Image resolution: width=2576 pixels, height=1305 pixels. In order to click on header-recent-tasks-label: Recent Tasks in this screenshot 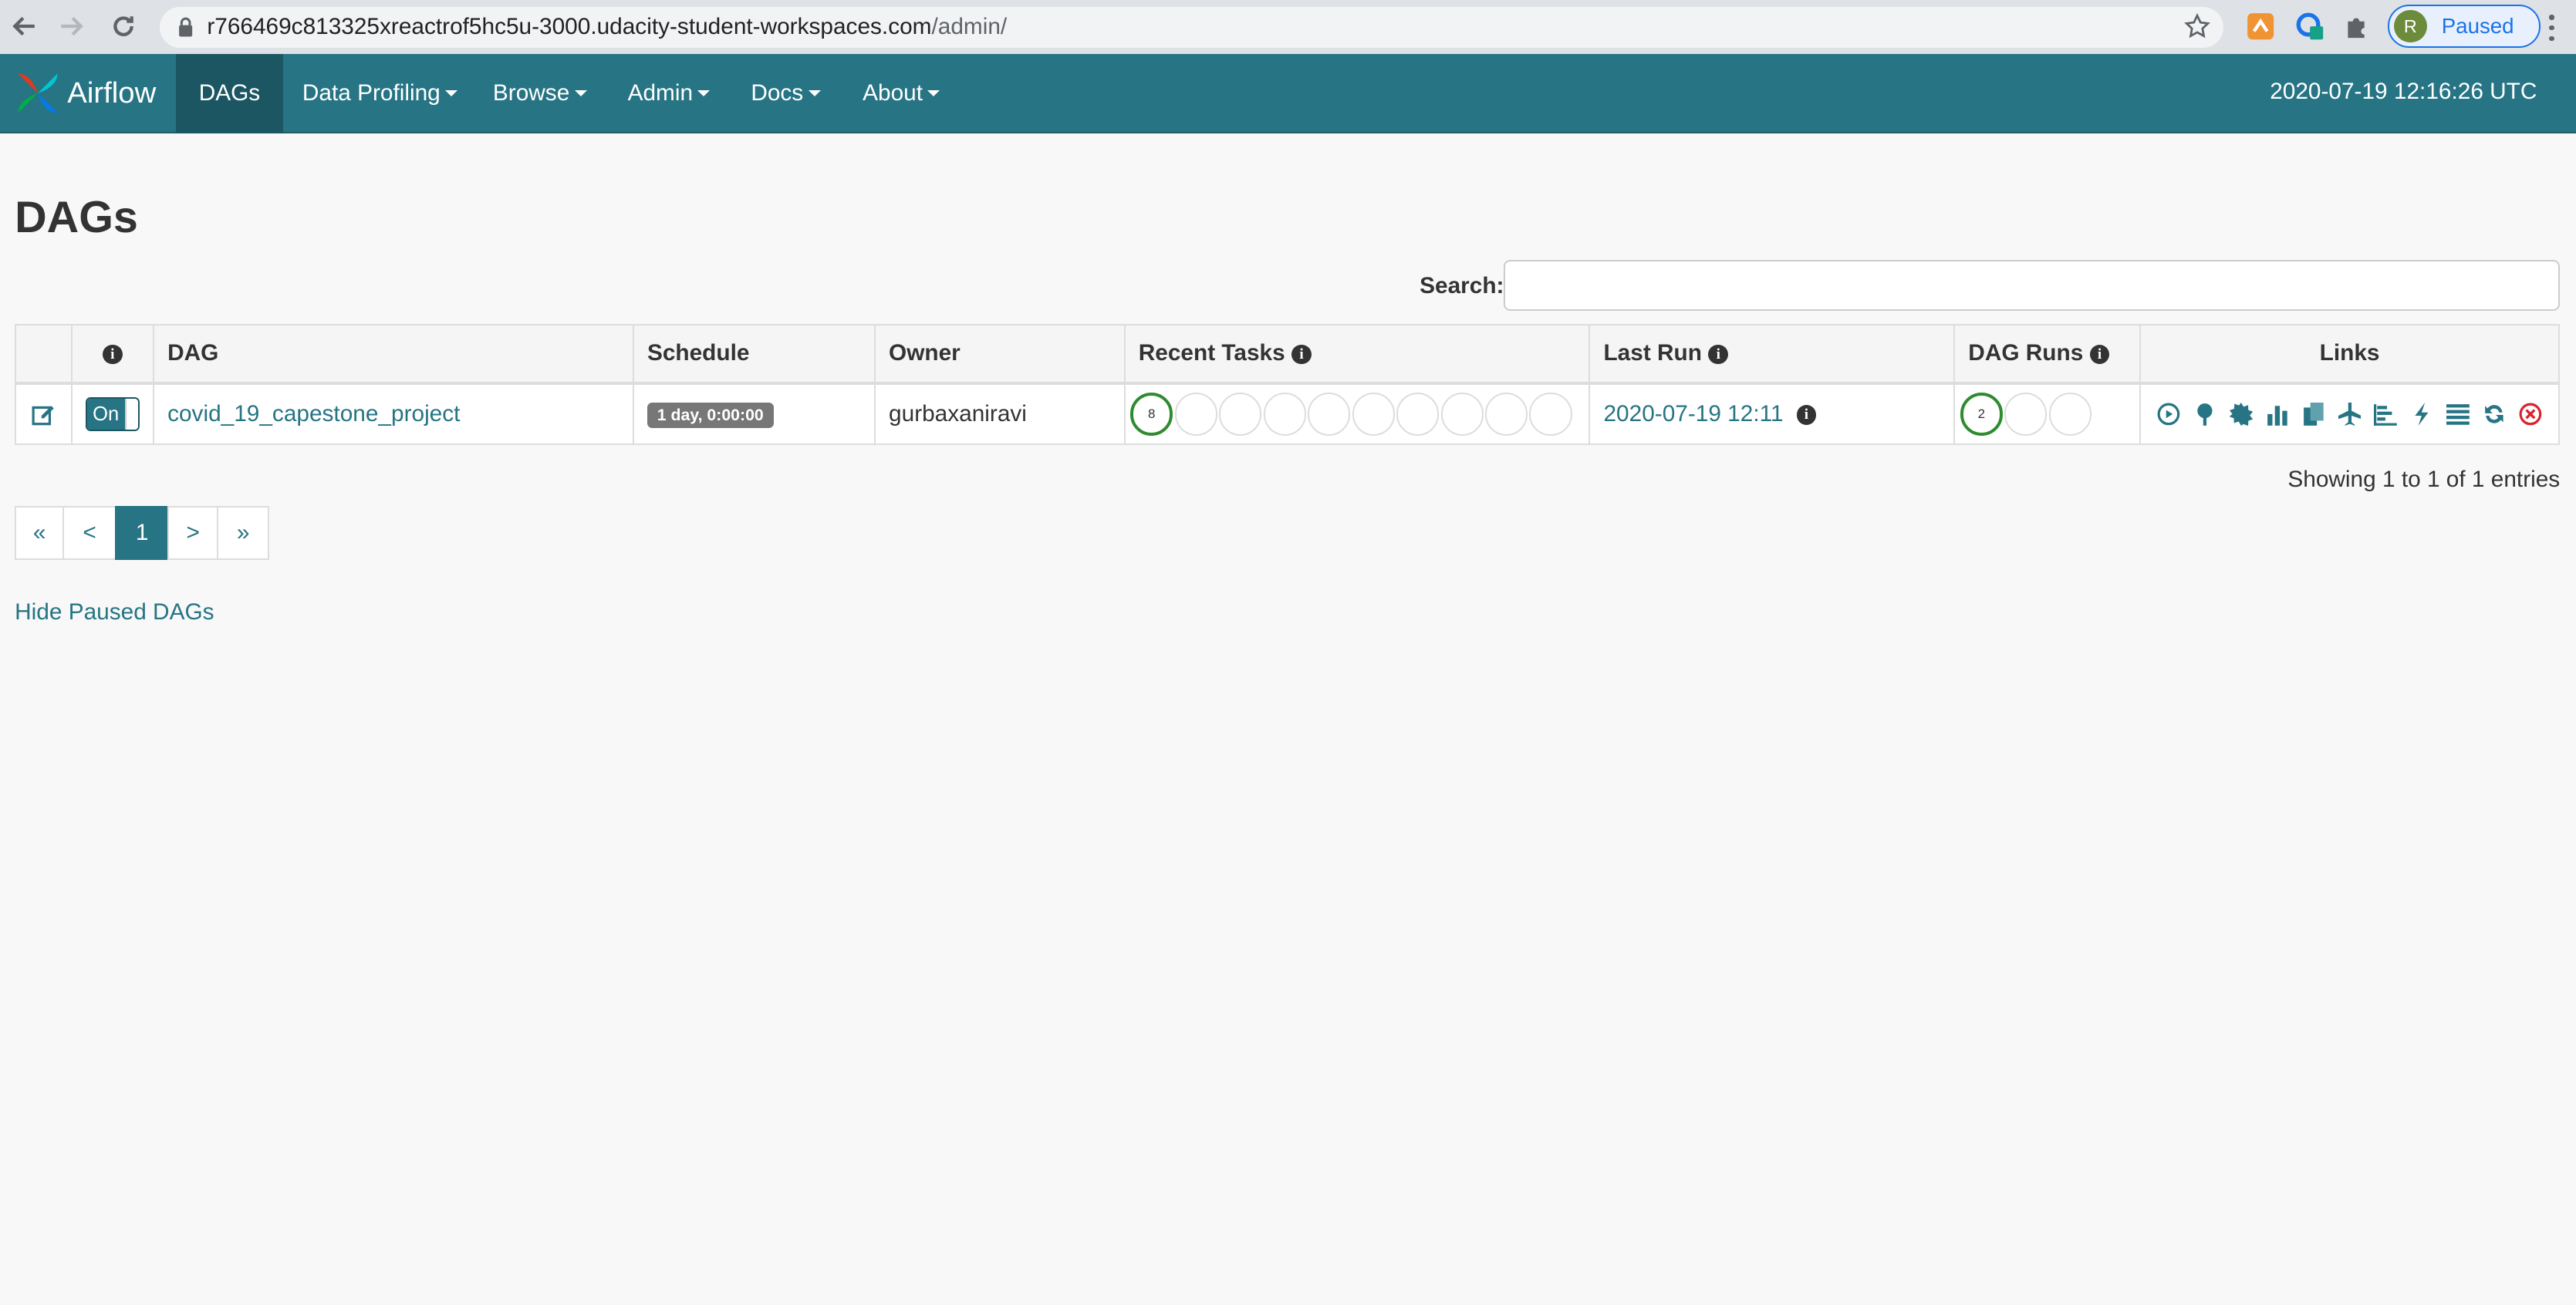, I will do `click(1211, 353)`.